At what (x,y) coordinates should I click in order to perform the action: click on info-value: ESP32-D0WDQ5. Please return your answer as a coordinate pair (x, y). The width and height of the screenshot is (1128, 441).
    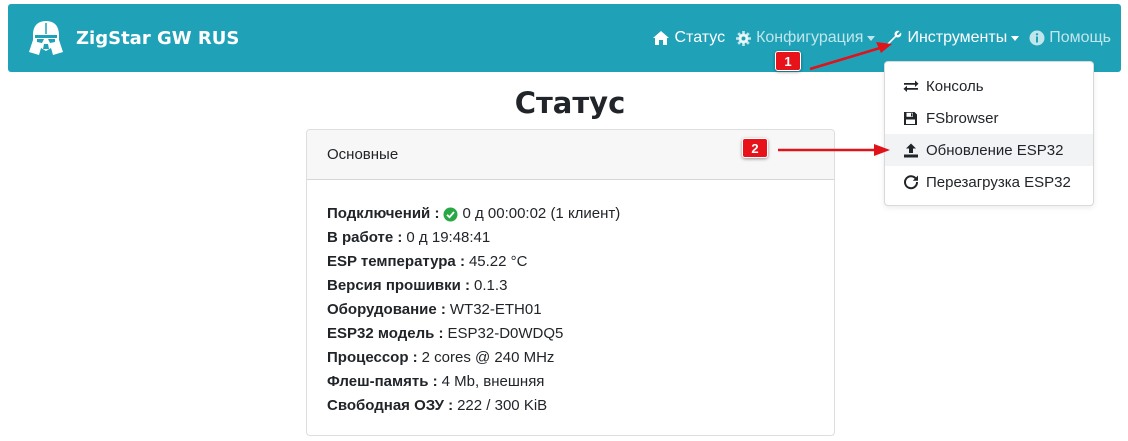
    Looking at the image, I should click on (505, 333).